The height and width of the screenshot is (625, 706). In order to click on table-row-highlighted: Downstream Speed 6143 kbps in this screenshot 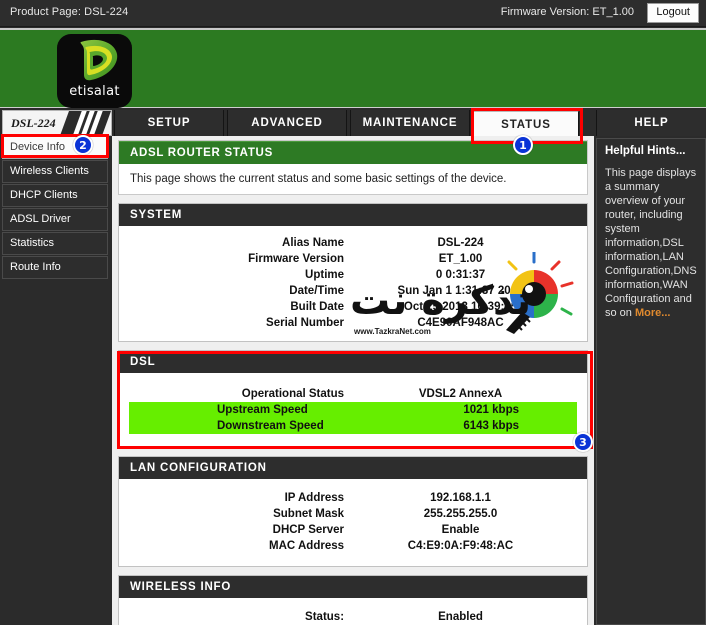, I will do `click(353, 426)`.